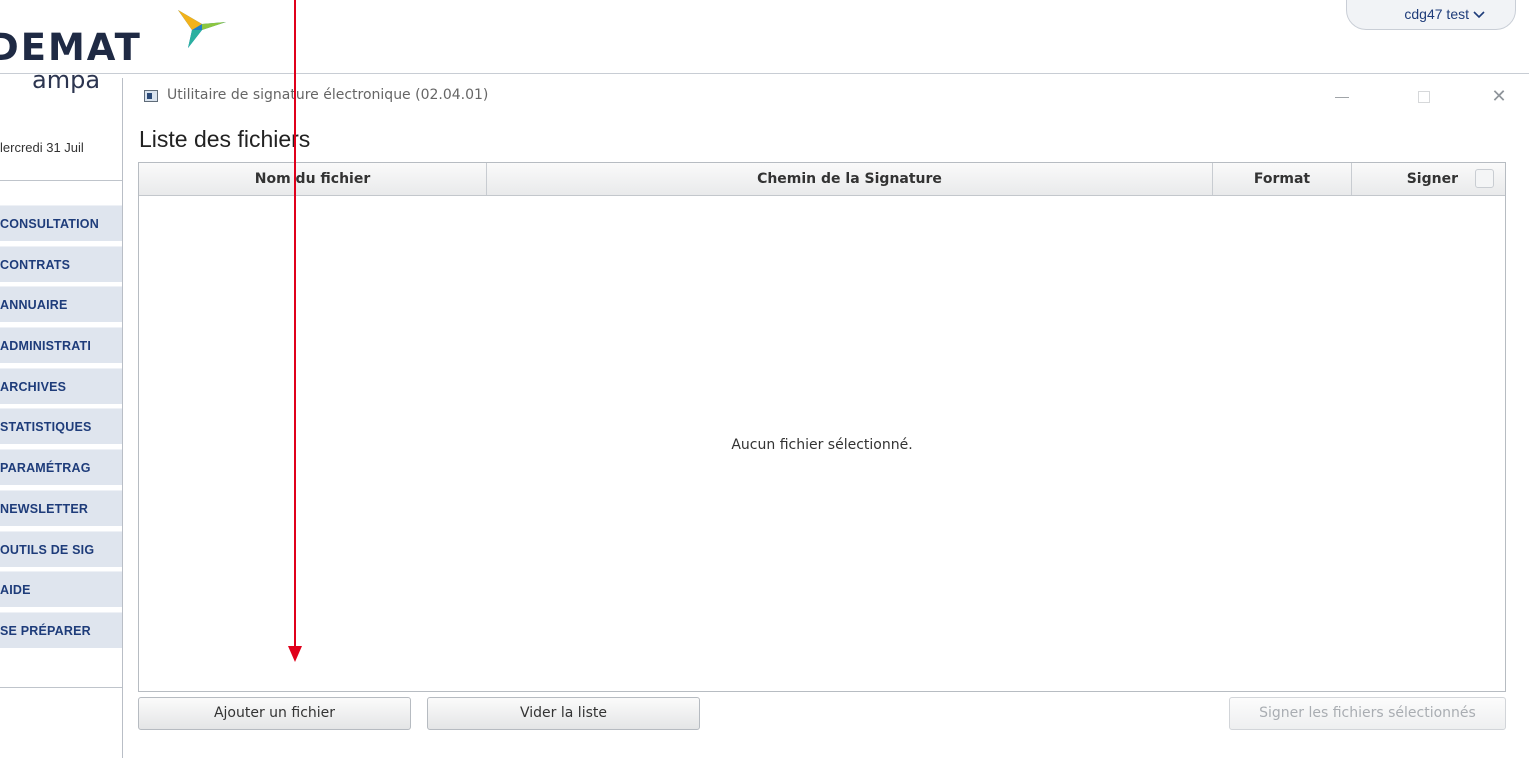  Describe the element at coordinates (151, 96) in the screenshot. I see `app-icon` at that location.